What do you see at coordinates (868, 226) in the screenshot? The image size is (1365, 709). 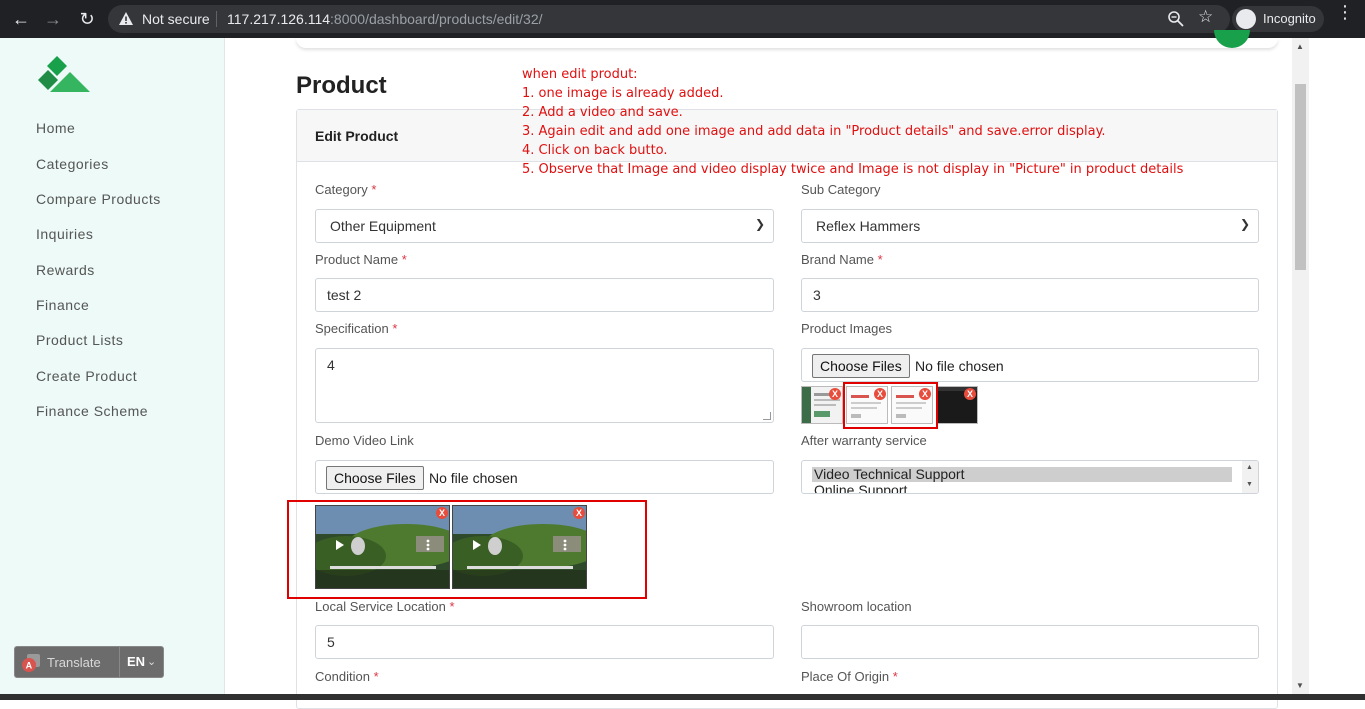 I see `sub-category-value: Reflex Hammers` at bounding box center [868, 226].